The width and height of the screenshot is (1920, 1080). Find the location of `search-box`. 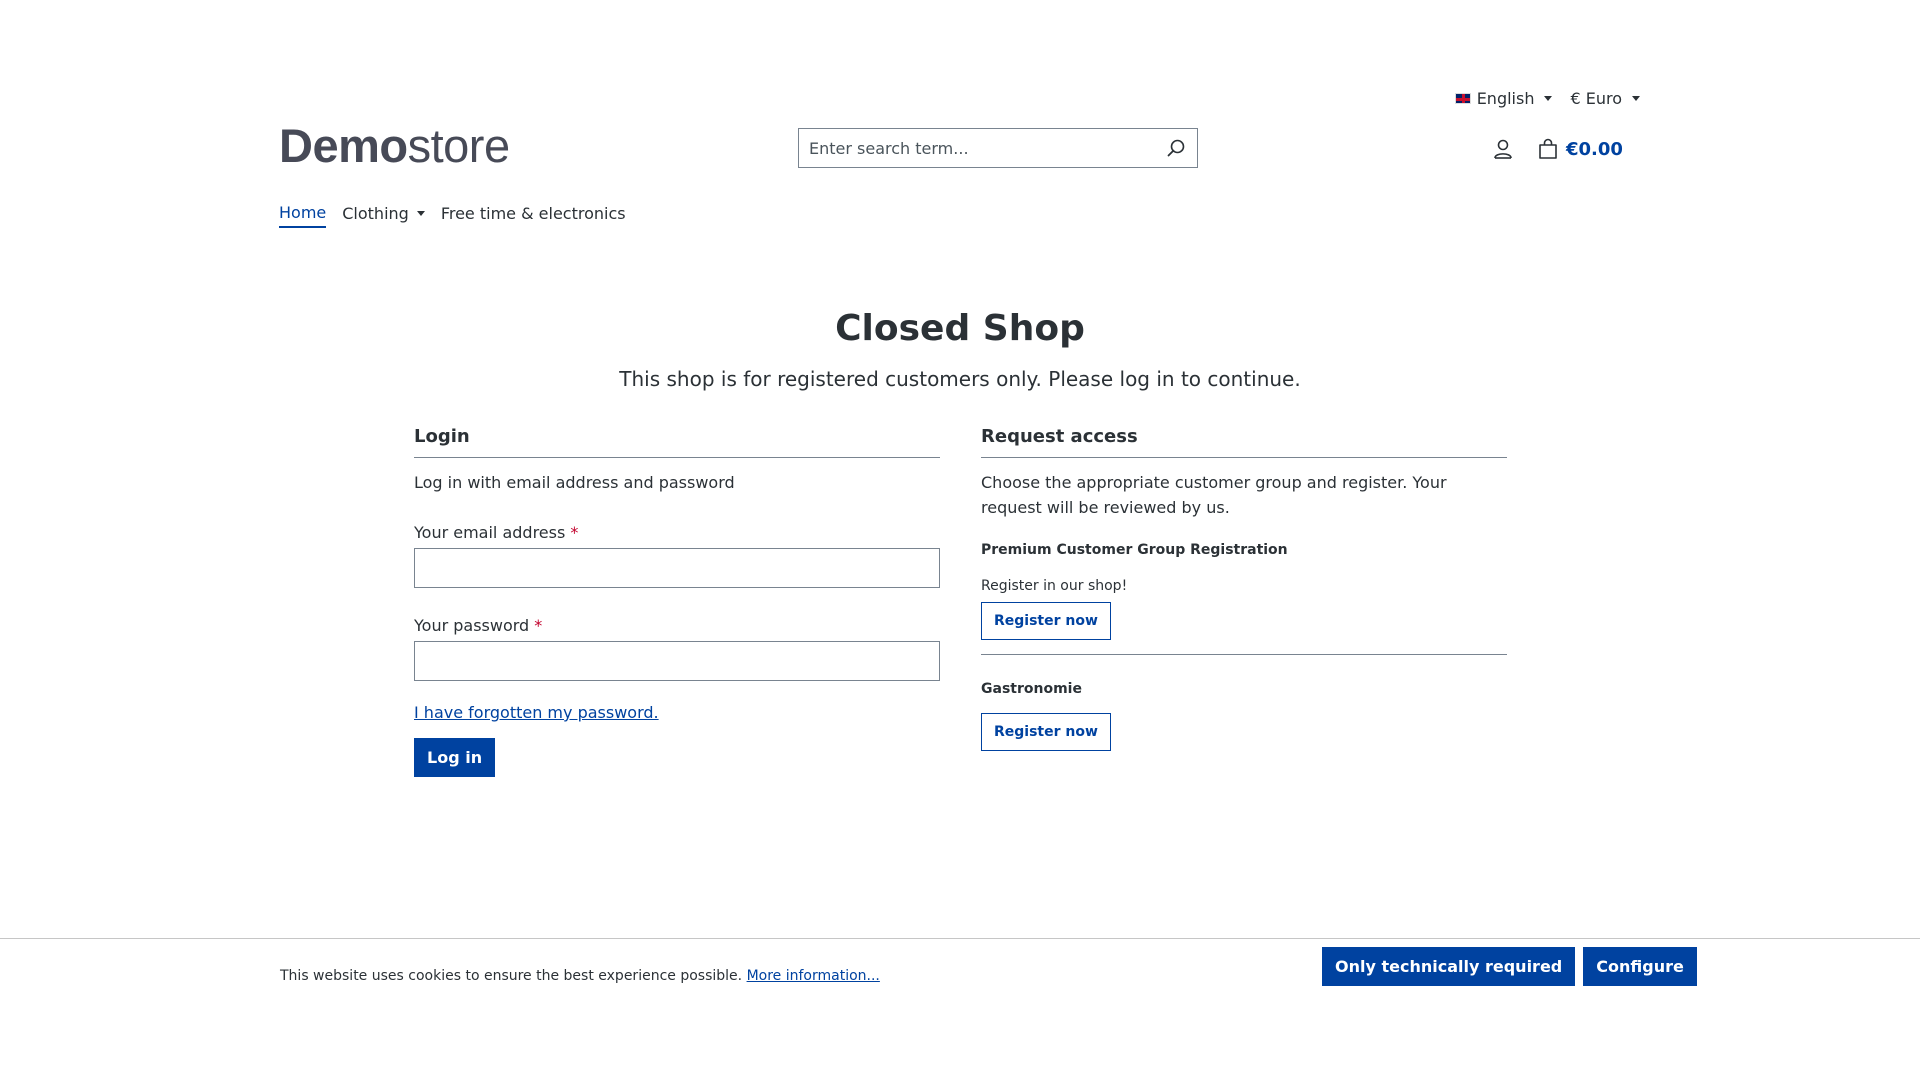

search-box is located at coordinates (998, 148).